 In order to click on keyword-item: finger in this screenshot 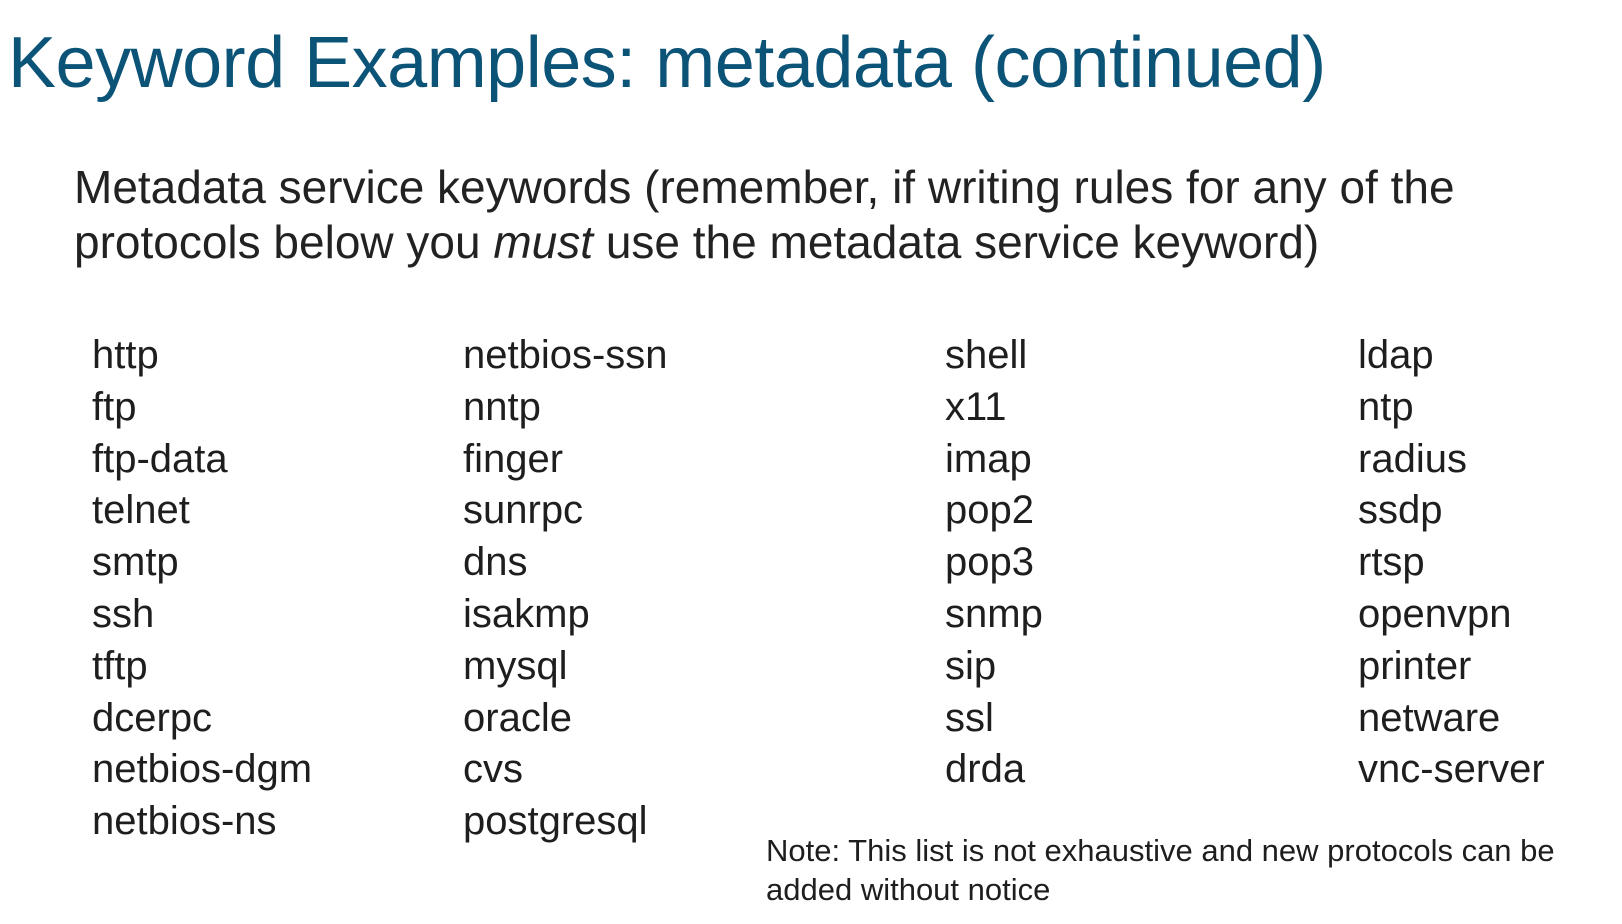, I will do `click(513, 458)`.